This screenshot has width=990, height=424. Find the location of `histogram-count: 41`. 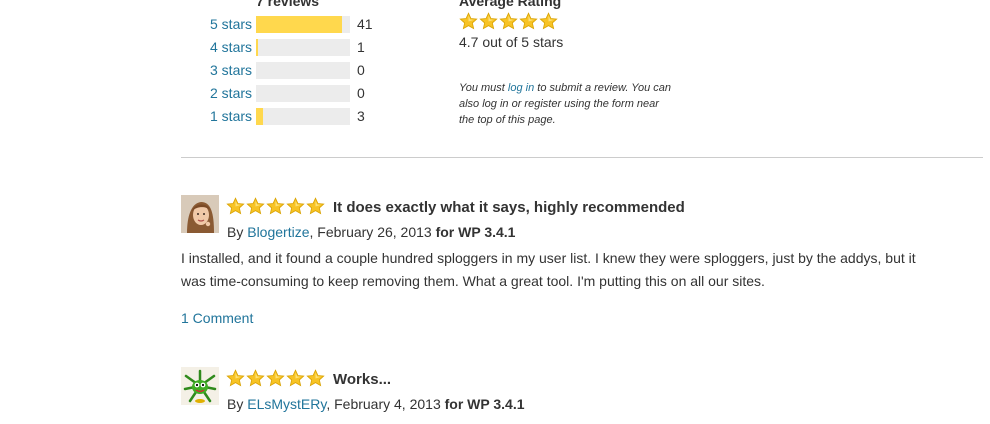

histogram-count: 41 is located at coordinates (365, 24).